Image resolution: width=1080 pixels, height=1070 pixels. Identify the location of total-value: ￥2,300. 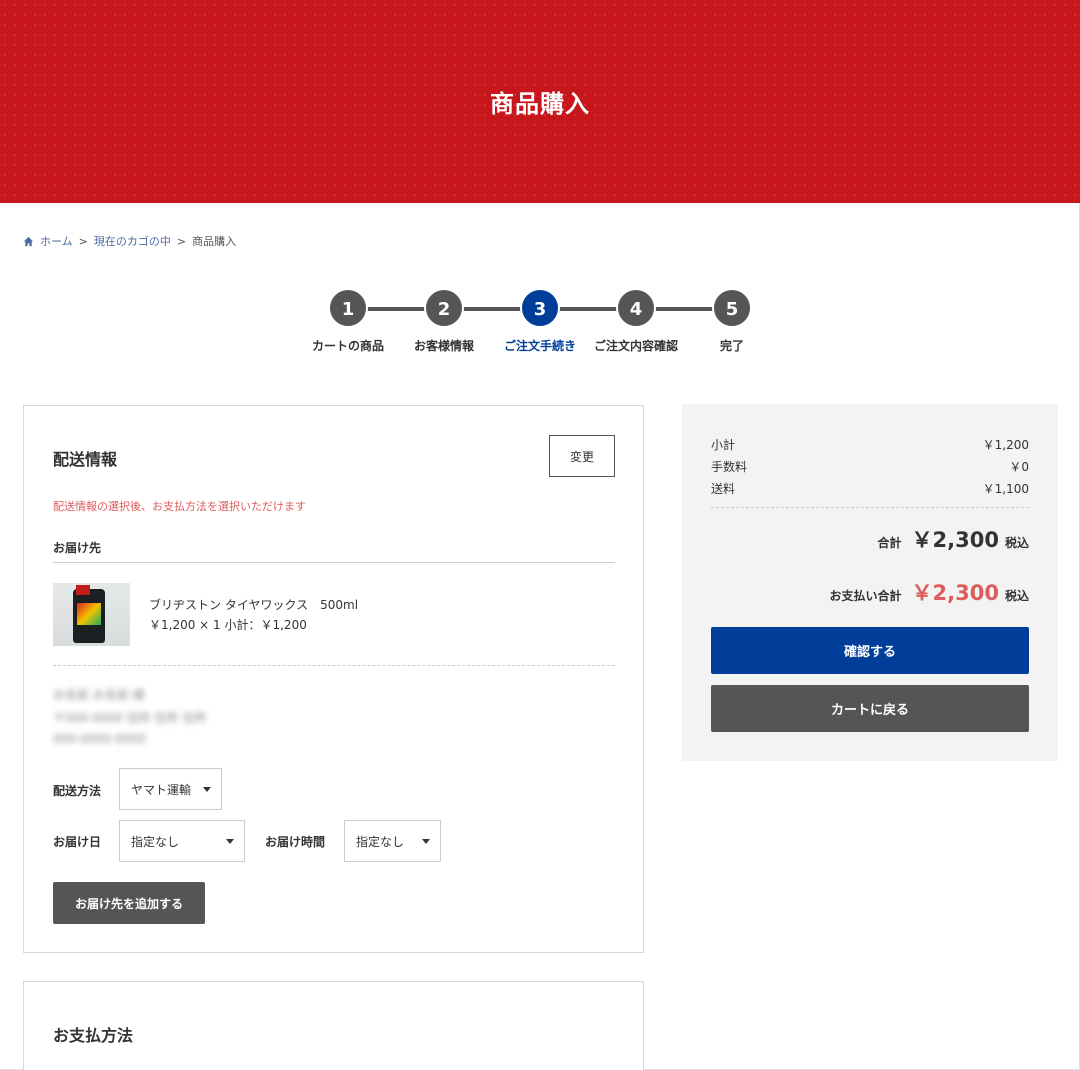
(955, 540).